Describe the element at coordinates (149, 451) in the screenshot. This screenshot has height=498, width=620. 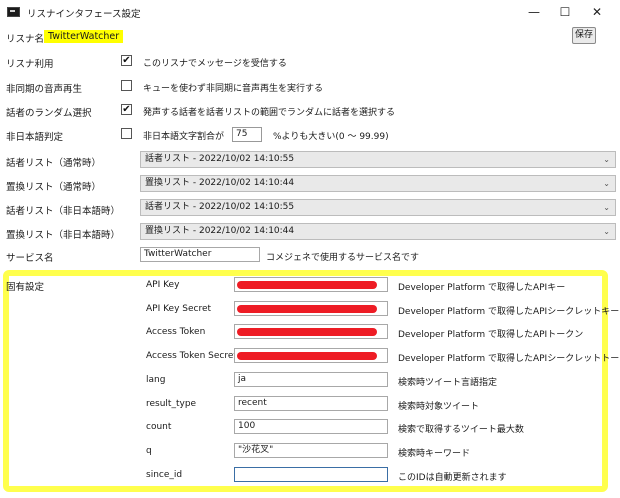
I see `q-label: q` at that location.